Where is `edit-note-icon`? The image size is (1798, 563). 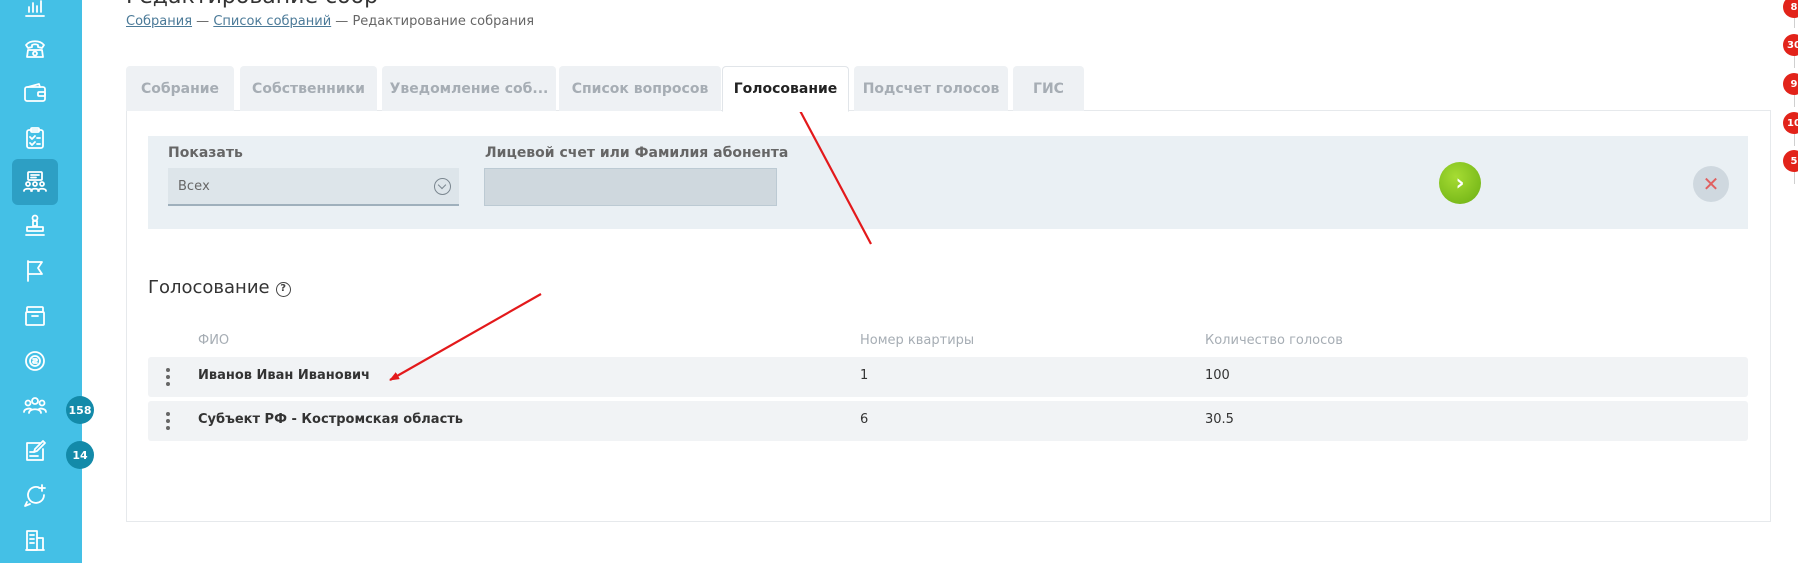 edit-note-icon is located at coordinates (35, 451).